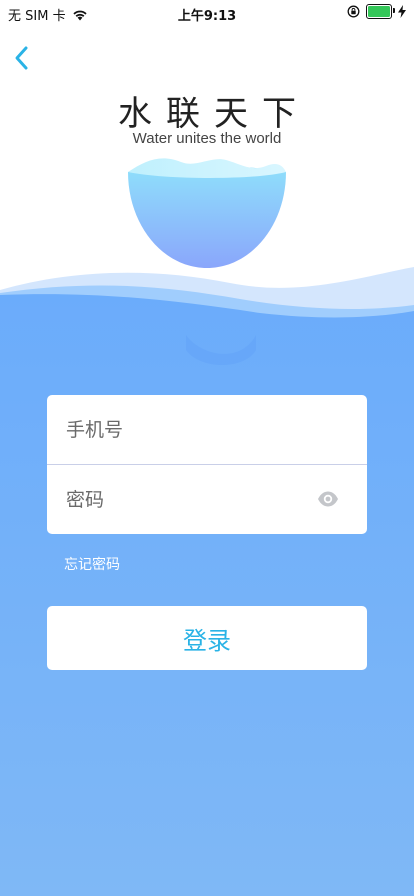  I want to click on password-field-row, so click(207, 499).